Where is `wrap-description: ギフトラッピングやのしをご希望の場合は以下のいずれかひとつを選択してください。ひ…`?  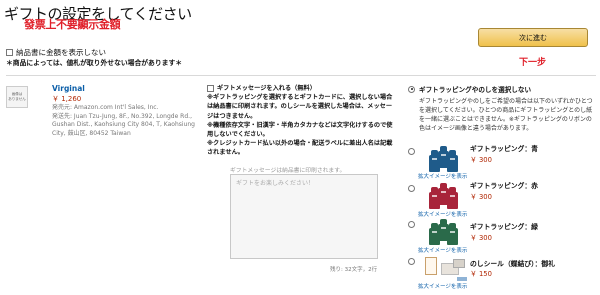
wrap-description: ギフトラッピングやのしをご希望の場合は以下のいずれかひとつを選択してください。ひ… is located at coordinates (506, 115).